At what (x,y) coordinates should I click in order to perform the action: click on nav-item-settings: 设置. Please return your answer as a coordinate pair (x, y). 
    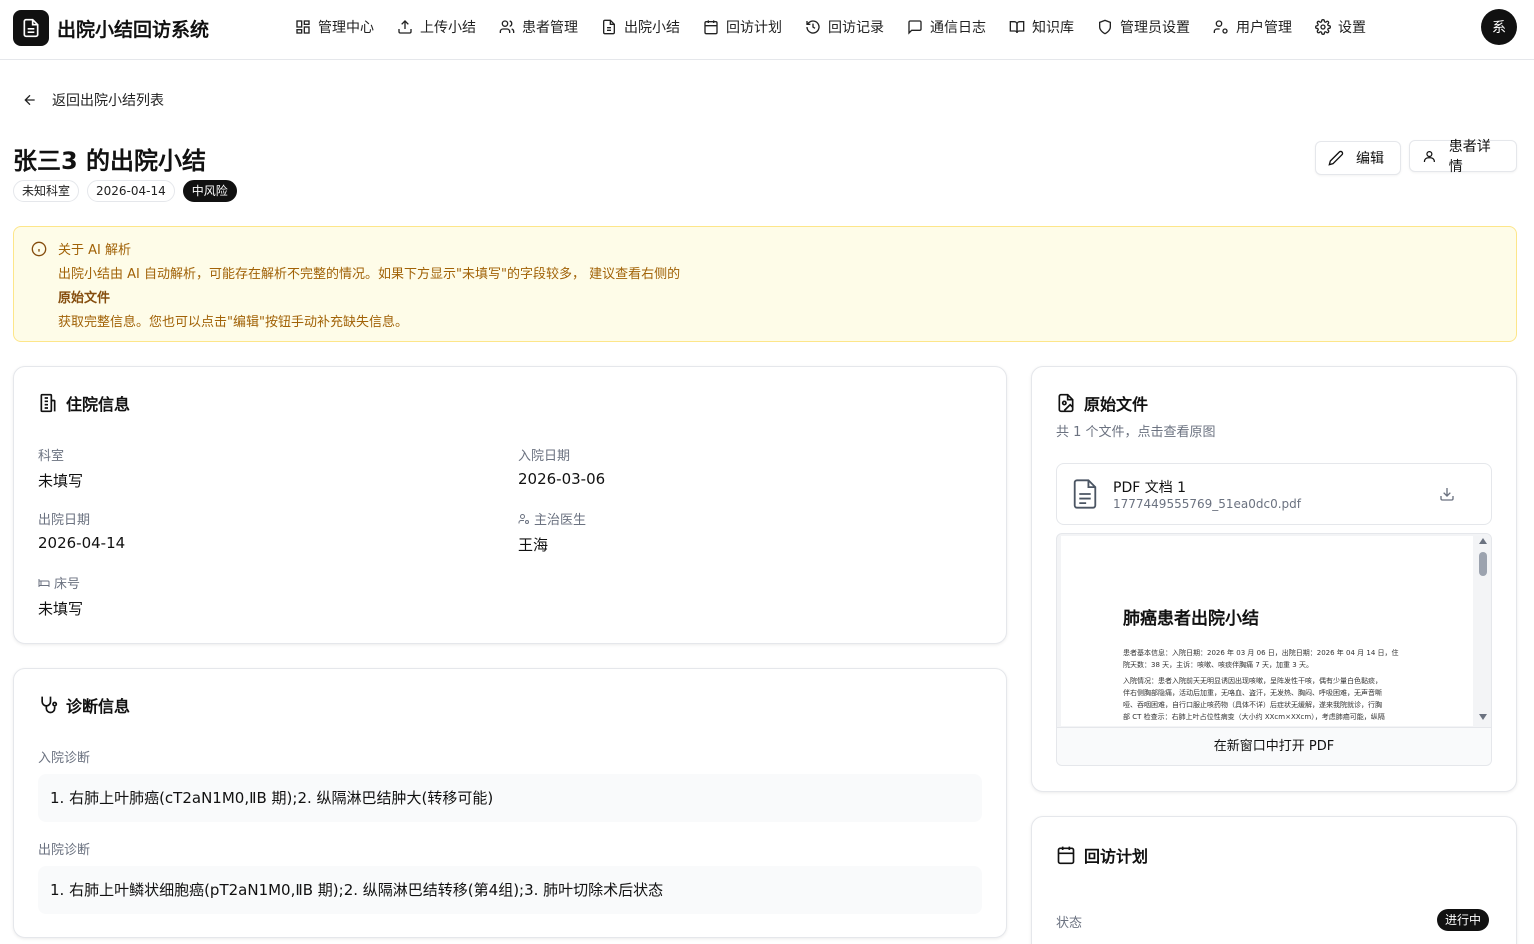
    Looking at the image, I should click on (1340, 27).